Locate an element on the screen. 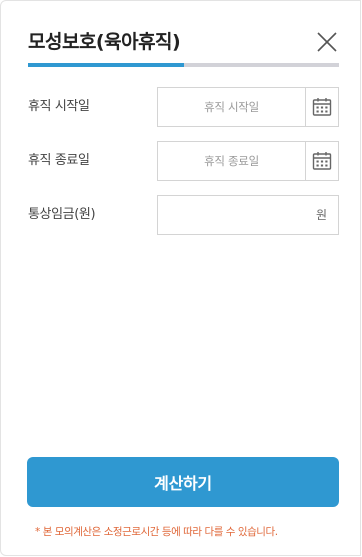 Image resolution: width=362 pixels, height=557 pixels. close-button is located at coordinates (327, 42).